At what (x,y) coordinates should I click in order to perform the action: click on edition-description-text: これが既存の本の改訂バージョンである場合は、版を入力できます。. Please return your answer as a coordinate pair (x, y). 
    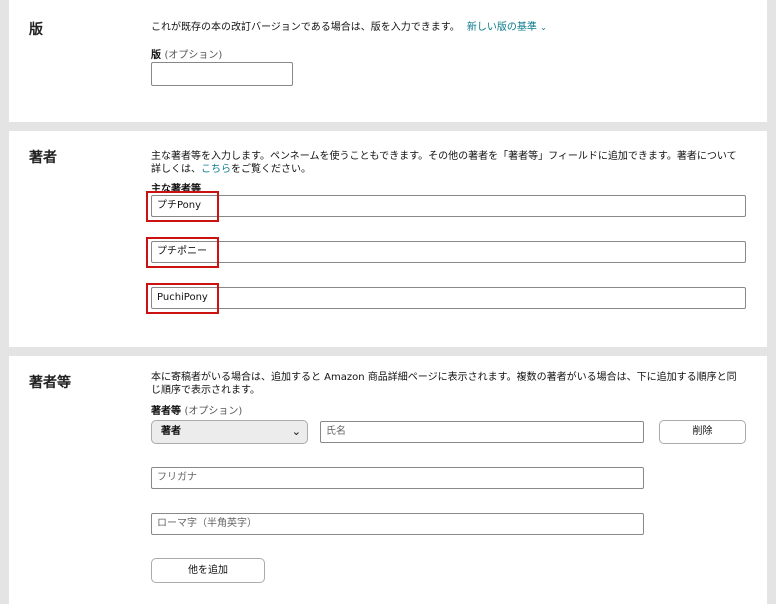
    Looking at the image, I should click on (305, 27).